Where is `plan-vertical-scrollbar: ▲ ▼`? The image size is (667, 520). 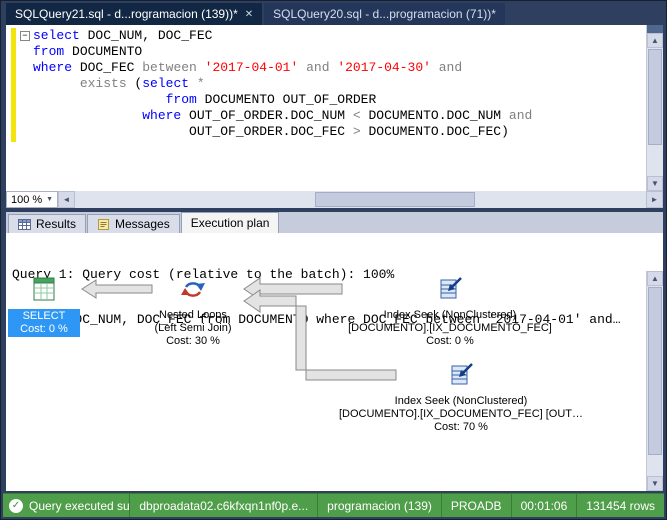
plan-vertical-scrollbar: ▲ ▼ is located at coordinates (654, 381).